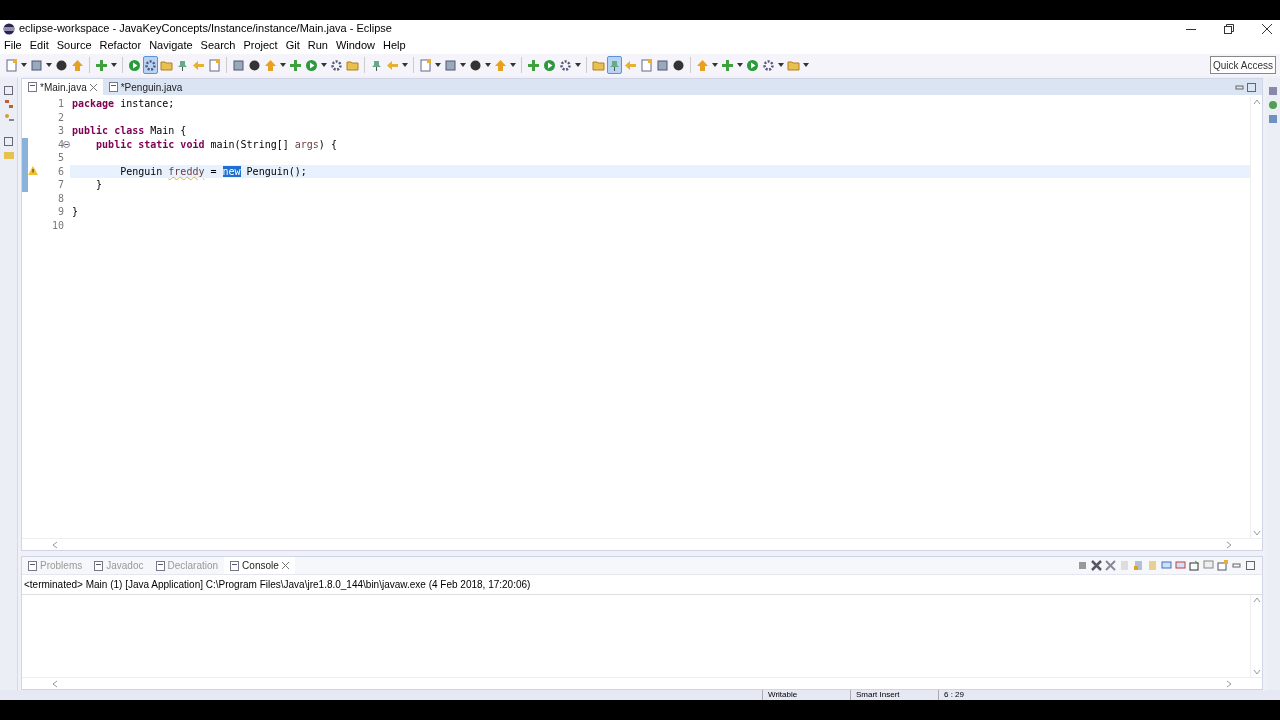 Image resolution: width=1280 pixels, height=720 pixels. I want to click on menu-item: Edit, so click(39, 45).